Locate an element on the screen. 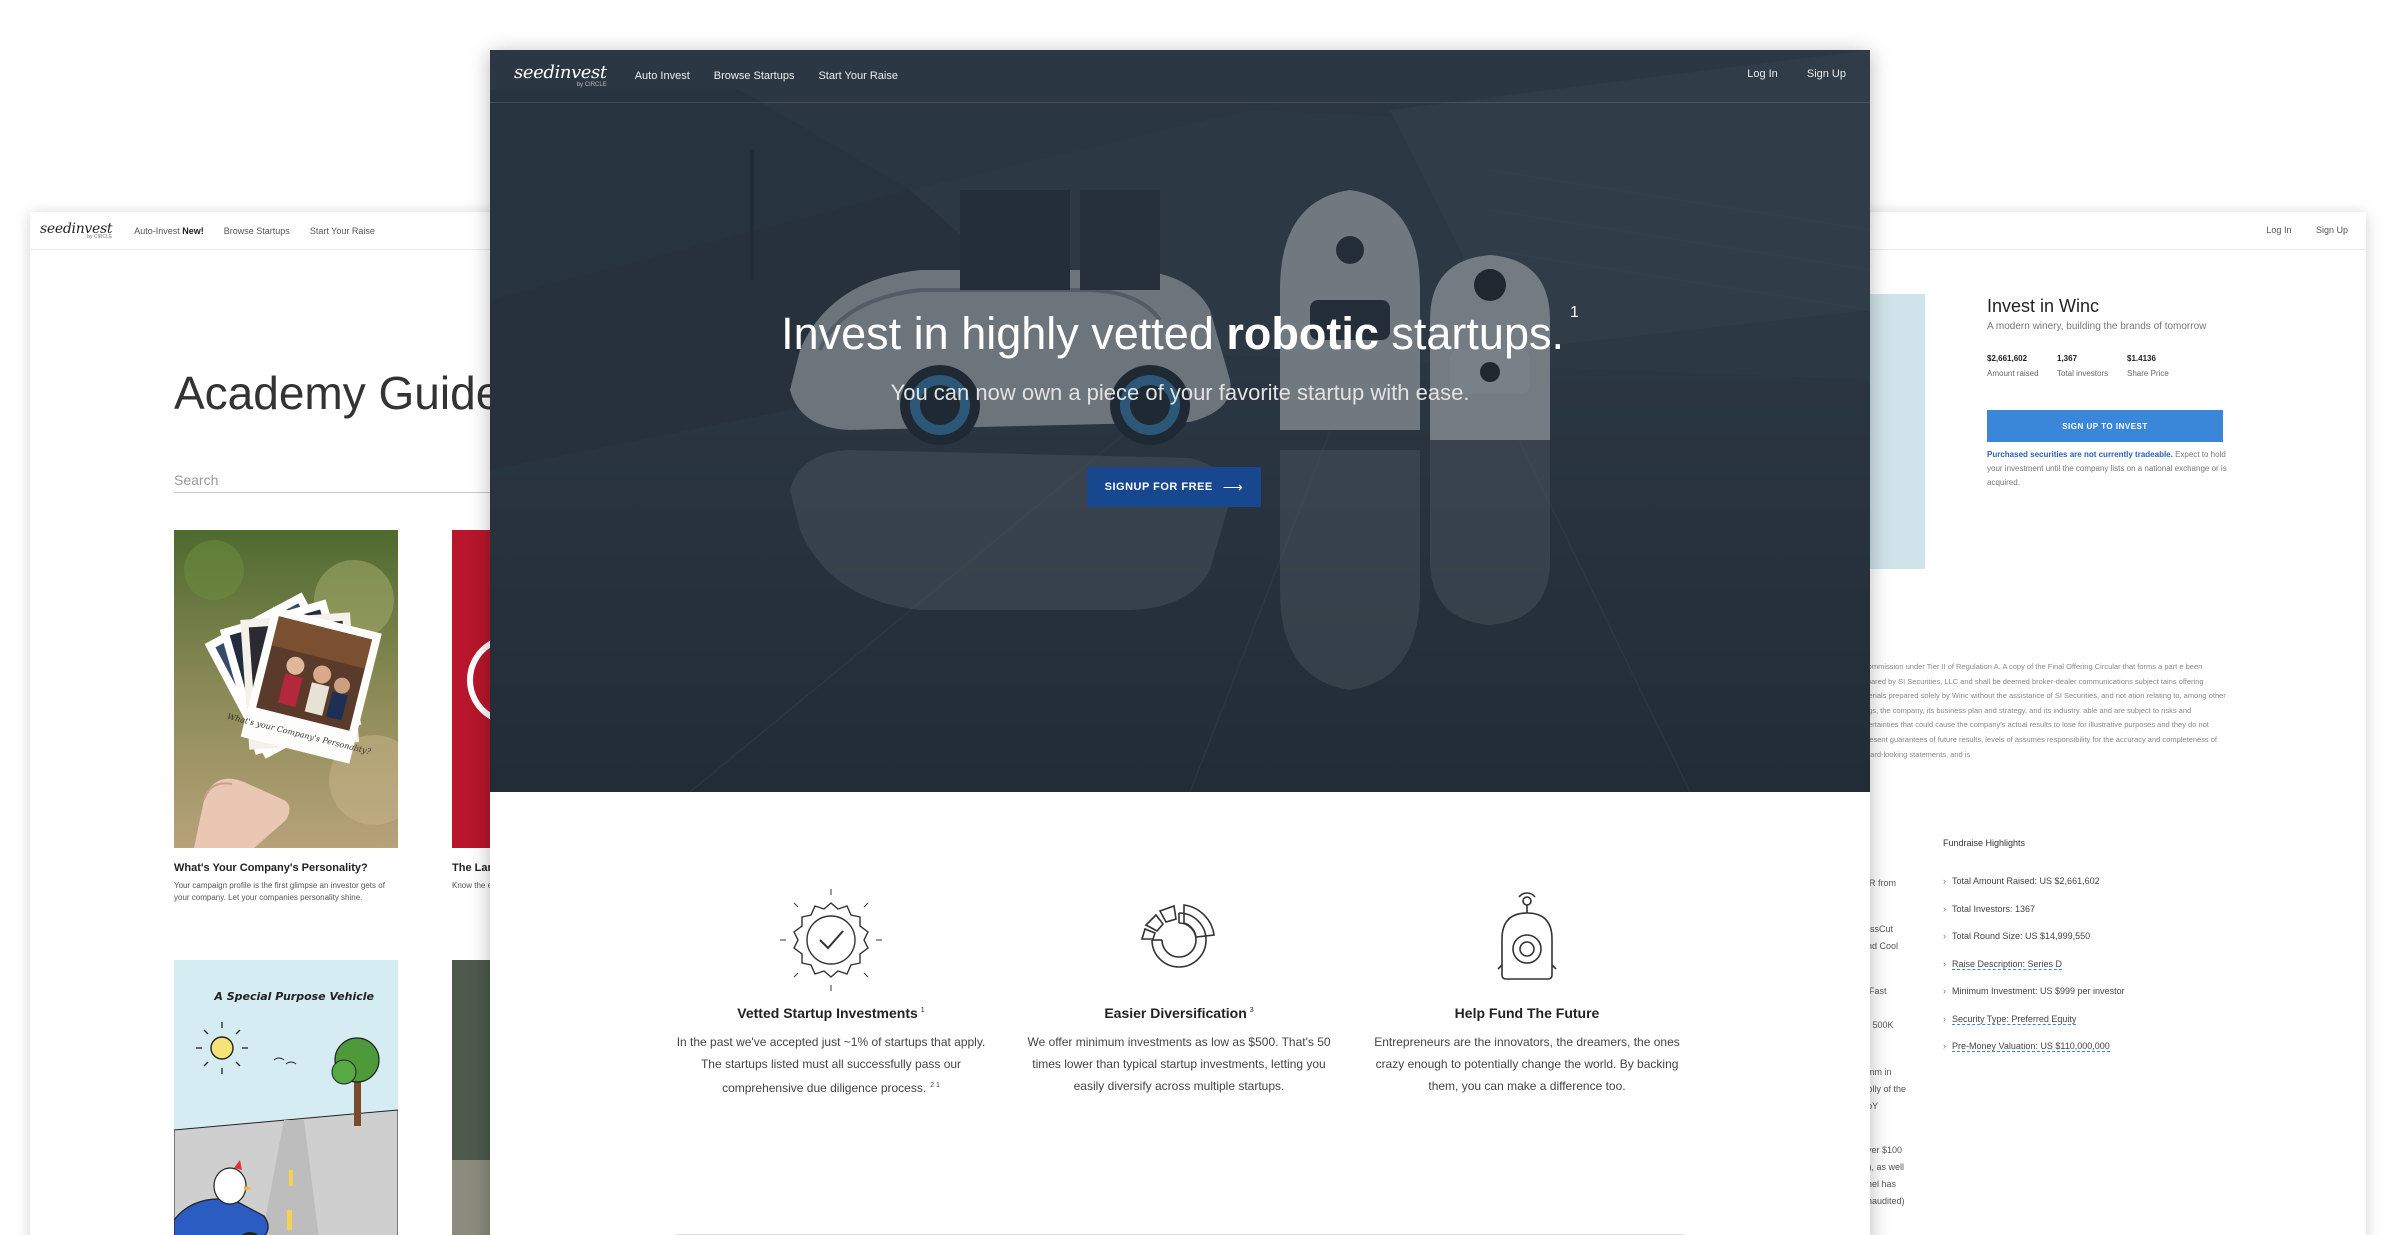 This screenshot has height=1235, width=2394. guide-card-image: What's your Company's Personality? is located at coordinates (286, 689).